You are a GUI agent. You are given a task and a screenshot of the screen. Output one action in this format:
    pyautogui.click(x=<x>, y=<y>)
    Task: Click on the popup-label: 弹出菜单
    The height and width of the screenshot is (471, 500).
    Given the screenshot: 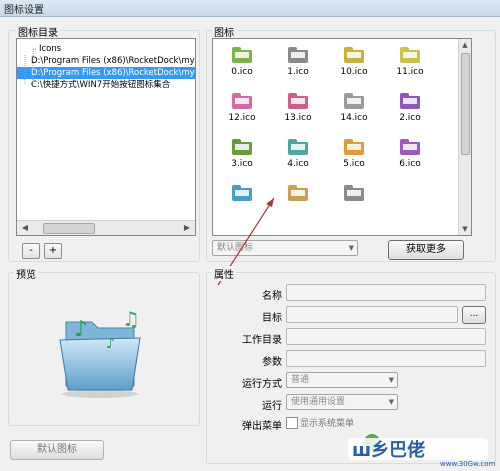 What is the action you would take?
    pyautogui.click(x=262, y=426)
    